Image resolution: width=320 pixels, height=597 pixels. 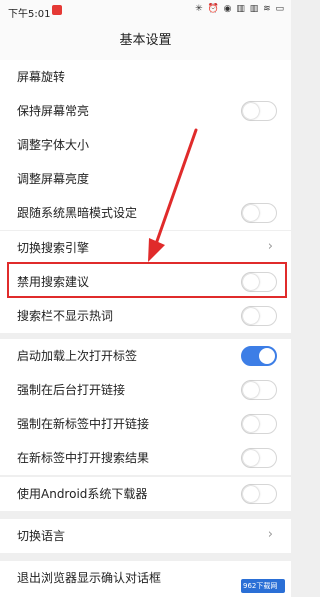 What do you see at coordinates (260, 586) in the screenshot?
I see `watermark-text: 962下载网` at bounding box center [260, 586].